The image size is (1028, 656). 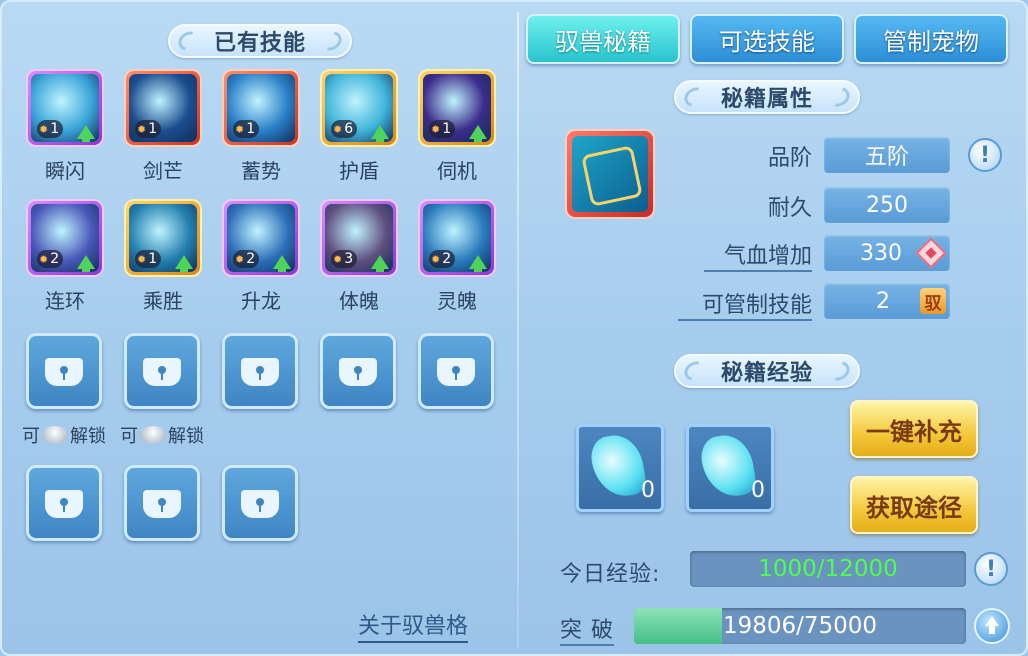 I want to click on breakthrough-value: 19806/75000, so click(x=800, y=626).